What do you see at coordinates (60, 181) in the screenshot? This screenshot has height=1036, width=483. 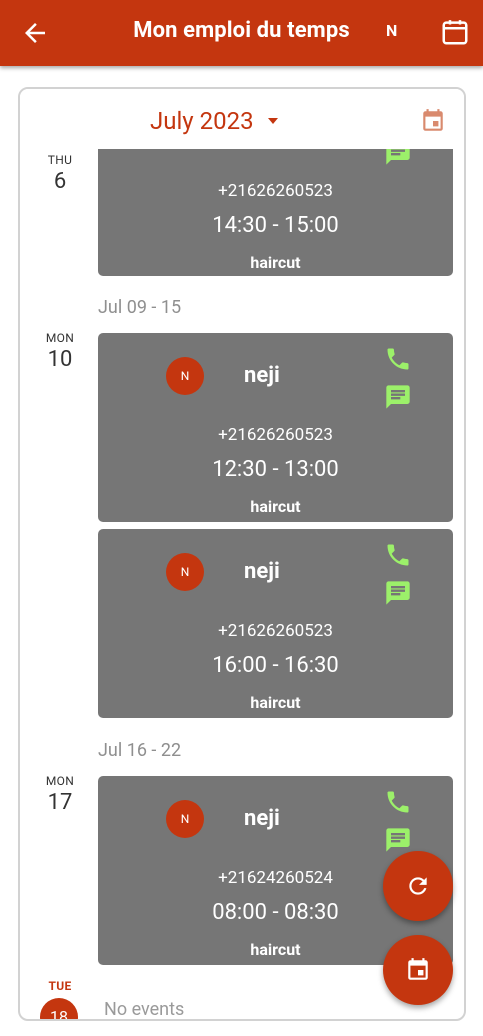 I see `day-number: 6` at bounding box center [60, 181].